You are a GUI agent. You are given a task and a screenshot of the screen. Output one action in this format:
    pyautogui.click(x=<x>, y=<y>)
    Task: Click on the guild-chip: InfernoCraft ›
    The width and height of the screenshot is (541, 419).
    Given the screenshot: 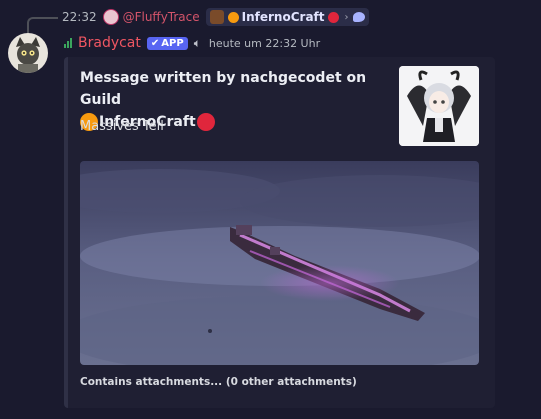 What is the action you would take?
    pyautogui.click(x=287, y=17)
    